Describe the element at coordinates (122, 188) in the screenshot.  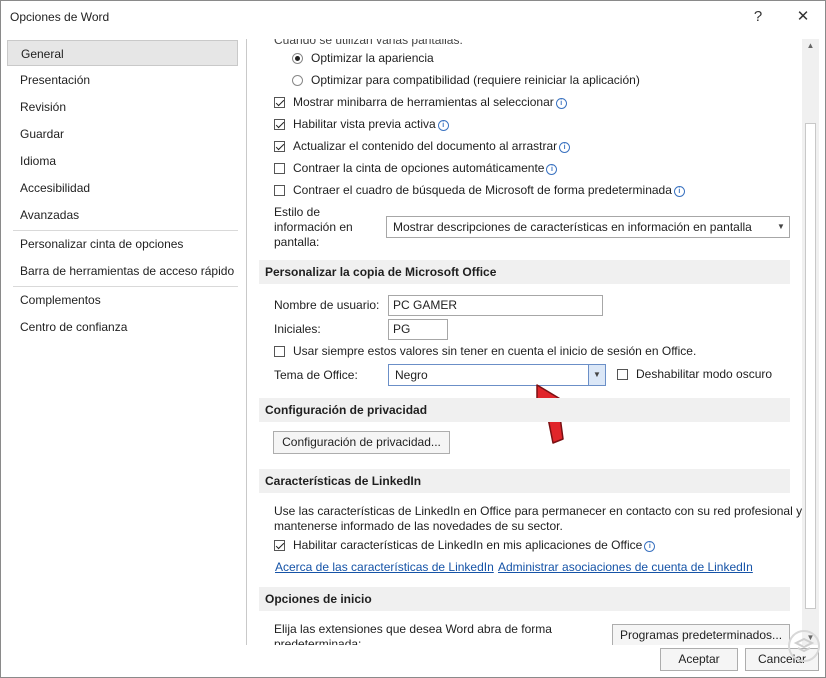
I see `sidebar-item-accesibilidad: Accesibilidad` at that location.